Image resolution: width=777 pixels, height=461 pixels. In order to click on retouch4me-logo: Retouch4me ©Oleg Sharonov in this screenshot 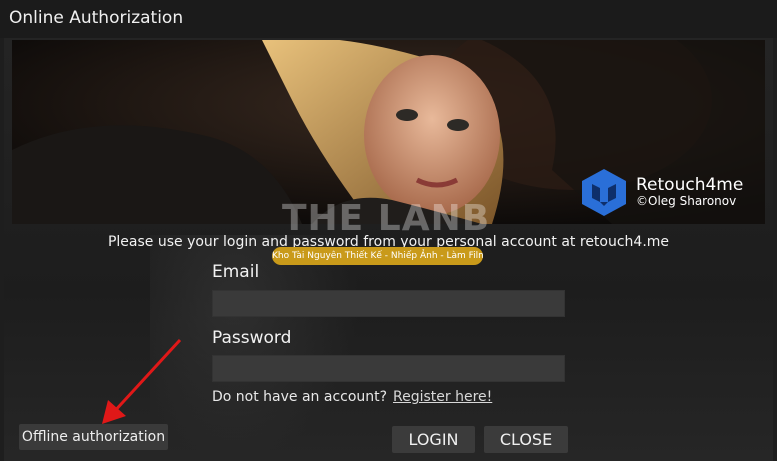, I will do `click(660, 192)`.